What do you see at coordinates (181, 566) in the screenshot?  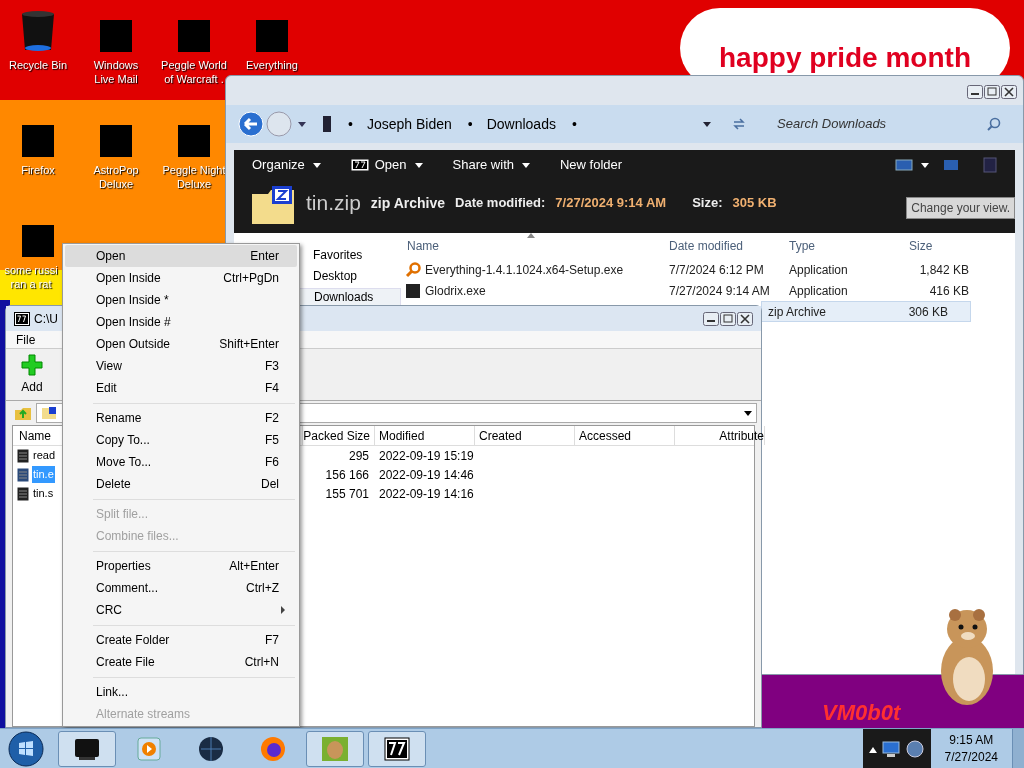 I see `menu-item: Properties Alt+Enter` at bounding box center [181, 566].